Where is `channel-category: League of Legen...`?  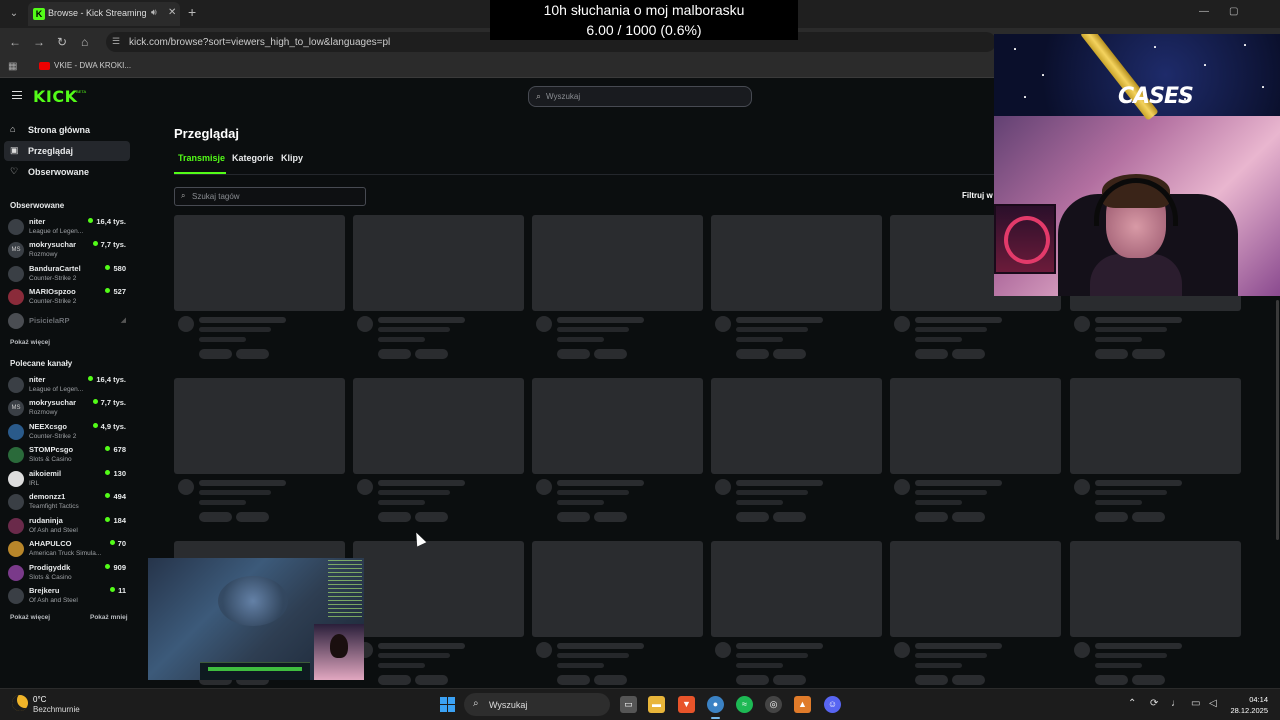 channel-category: League of Legen... is located at coordinates (56, 389).